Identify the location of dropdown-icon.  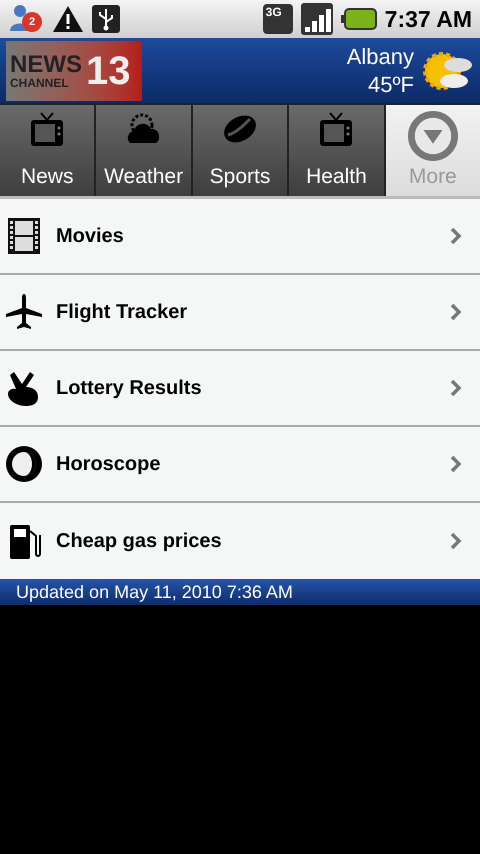
(433, 136).